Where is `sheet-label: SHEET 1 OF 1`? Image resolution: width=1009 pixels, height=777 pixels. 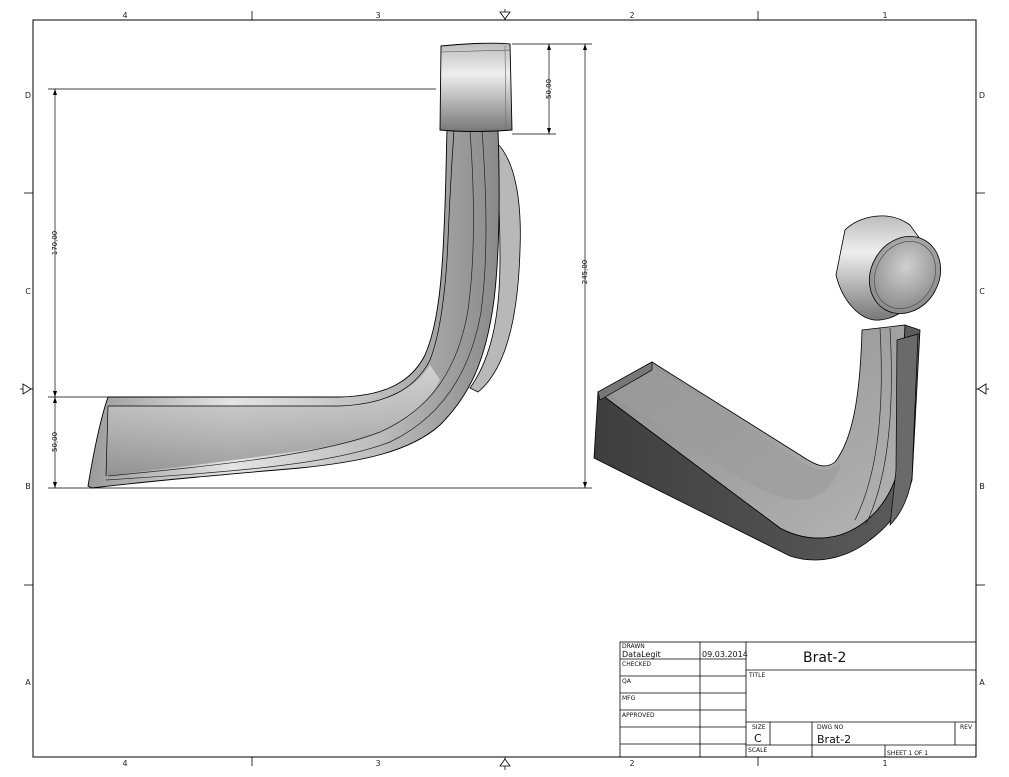 sheet-label: SHEET 1 OF 1 is located at coordinates (907, 753).